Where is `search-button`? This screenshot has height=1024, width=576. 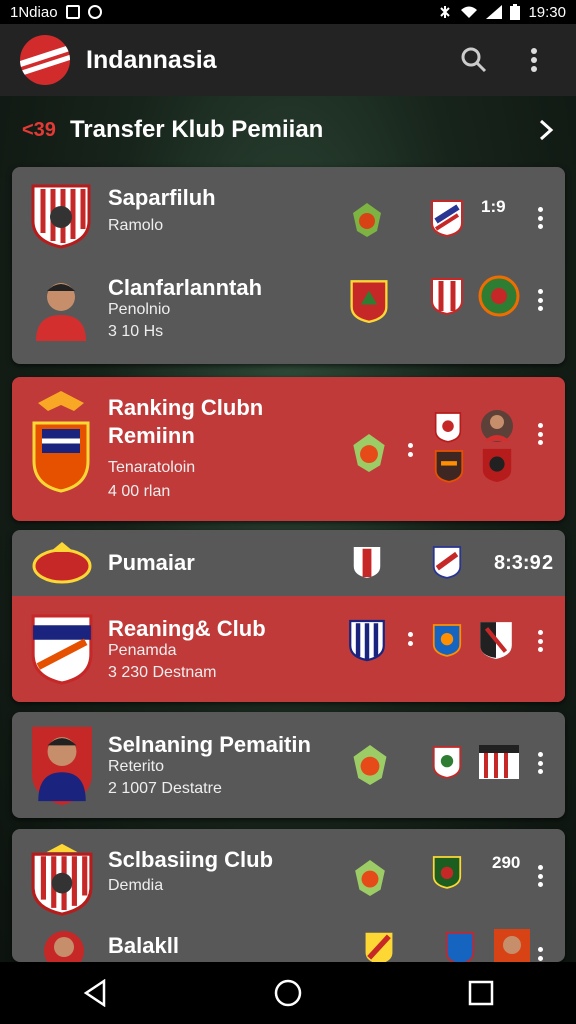
search-button is located at coordinates (474, 60).